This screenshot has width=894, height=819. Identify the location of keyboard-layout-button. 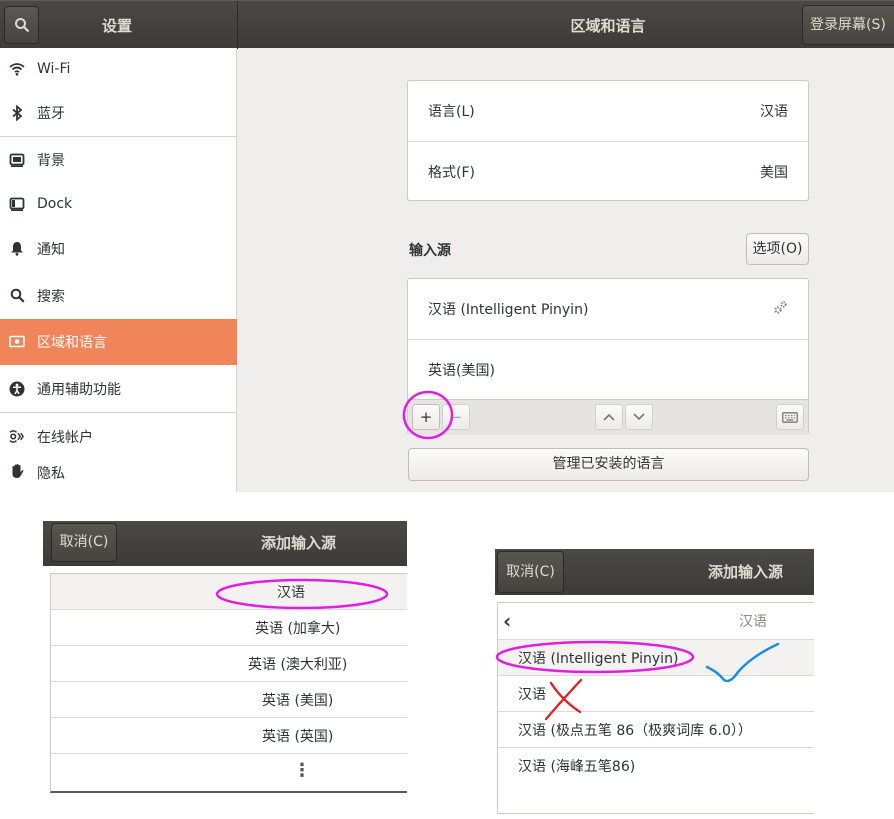
(790, 417).